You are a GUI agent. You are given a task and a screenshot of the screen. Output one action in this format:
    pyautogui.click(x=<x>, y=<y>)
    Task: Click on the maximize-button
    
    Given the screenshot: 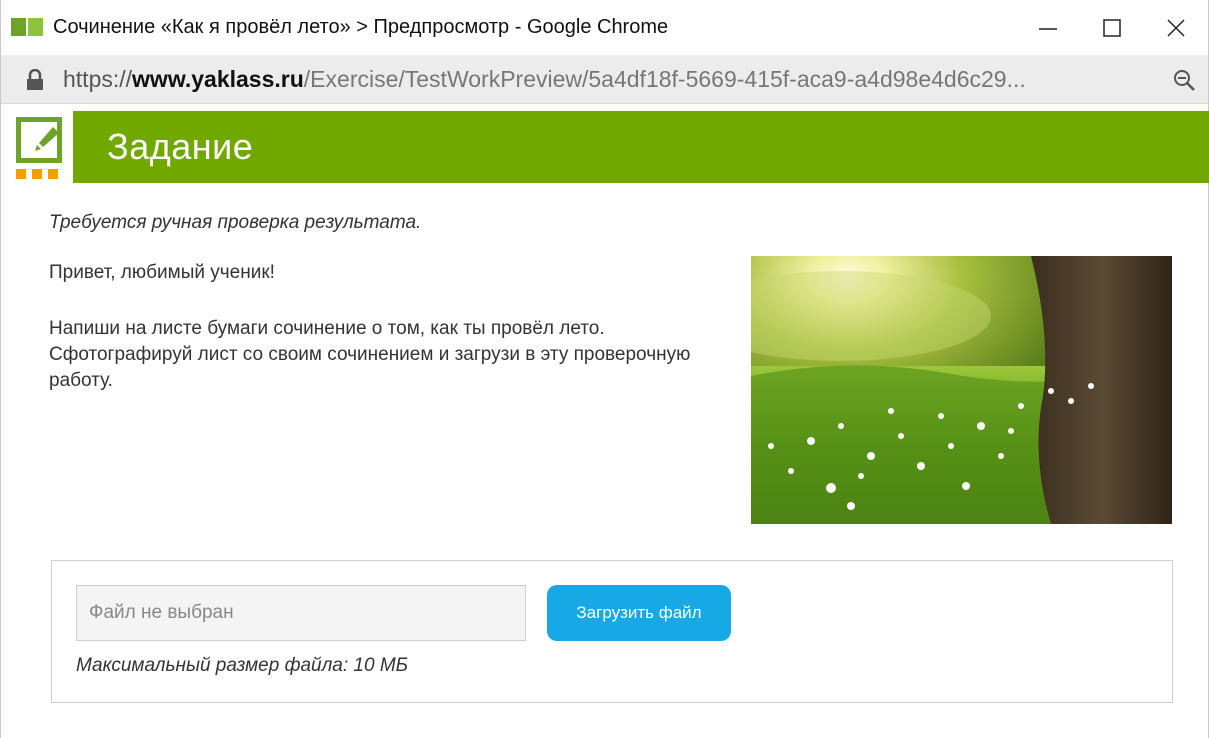 What is the action you would take?
    pyautogui.click(x=1112, y=28)
    